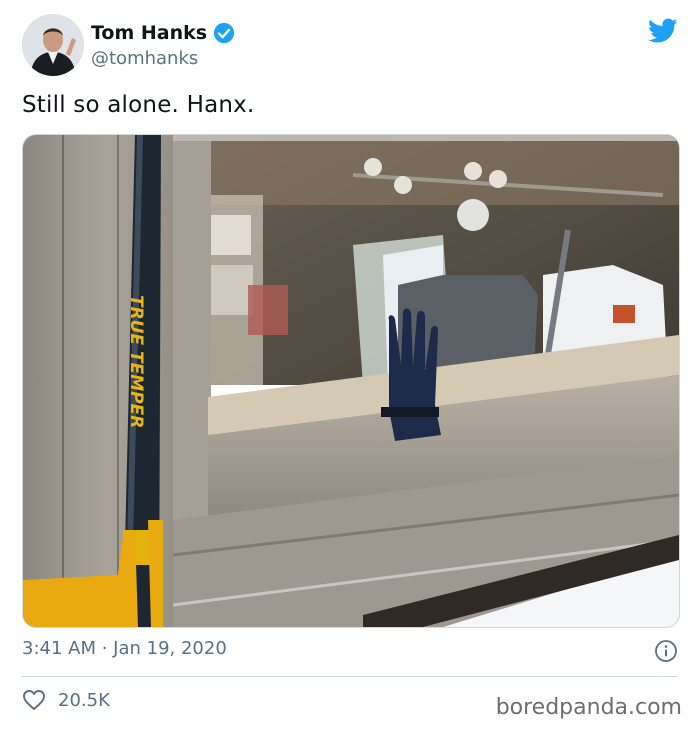 The image size is (700, 729). What do you see at coordinates (124, 648) in the screenshot?
I see `tweet-timestamp: 3:41 AM · Jan 19, 2020` at bounding box center [124, 648].